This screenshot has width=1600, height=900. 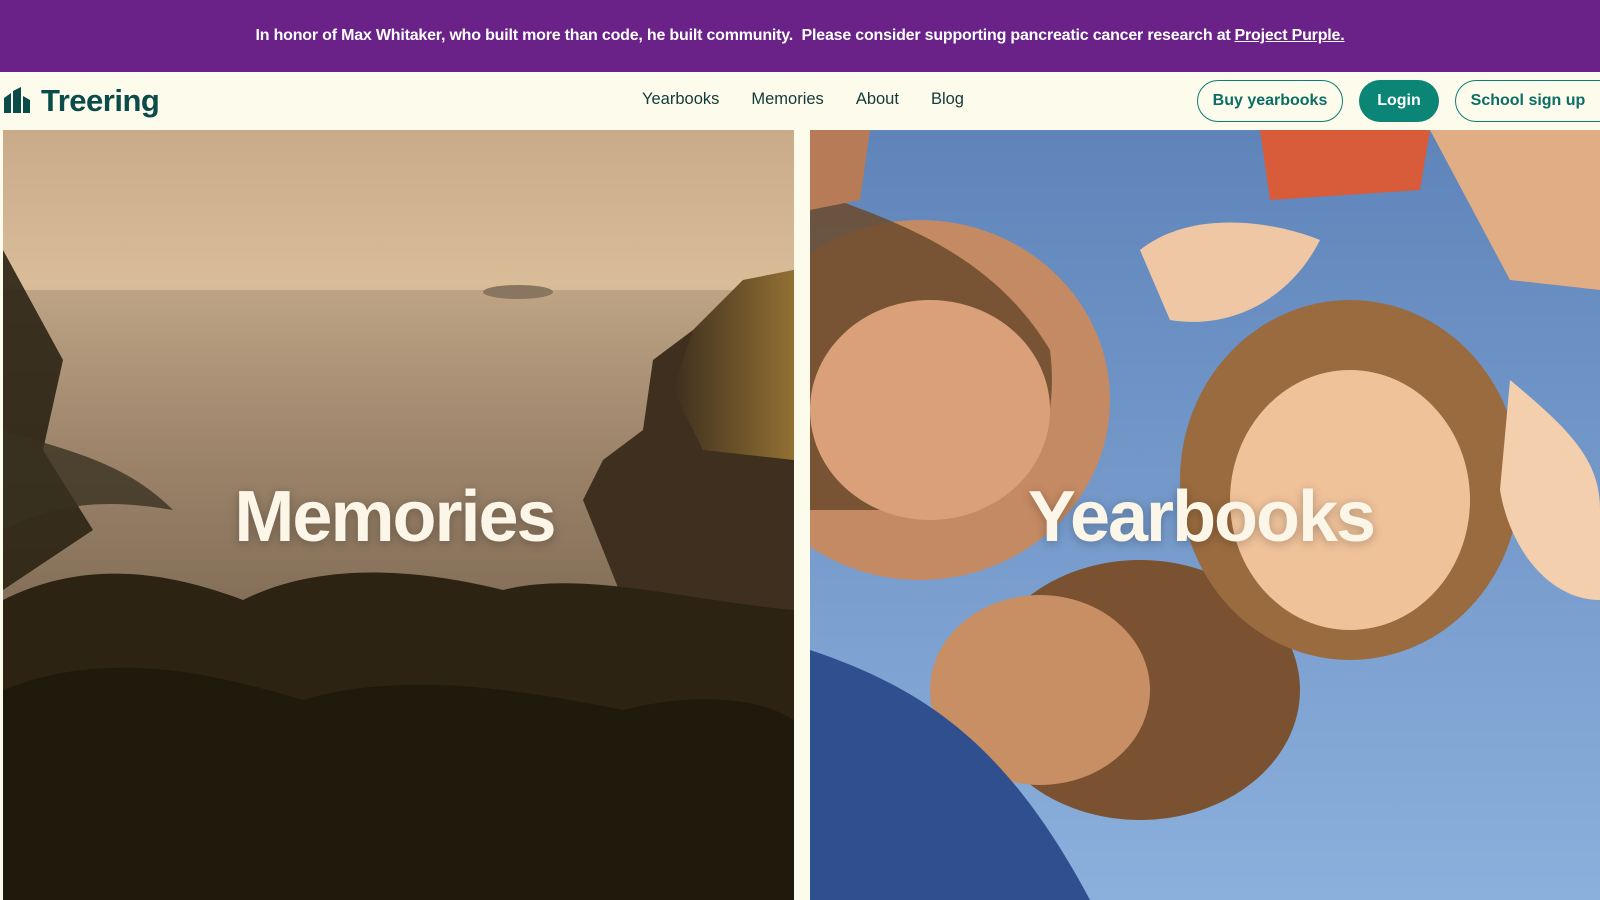 What do you see at coordinates (680, 99) in the screenshot?
I see `nav-link-yearbooks: Yearbooks` at bounding box center [680, 99].